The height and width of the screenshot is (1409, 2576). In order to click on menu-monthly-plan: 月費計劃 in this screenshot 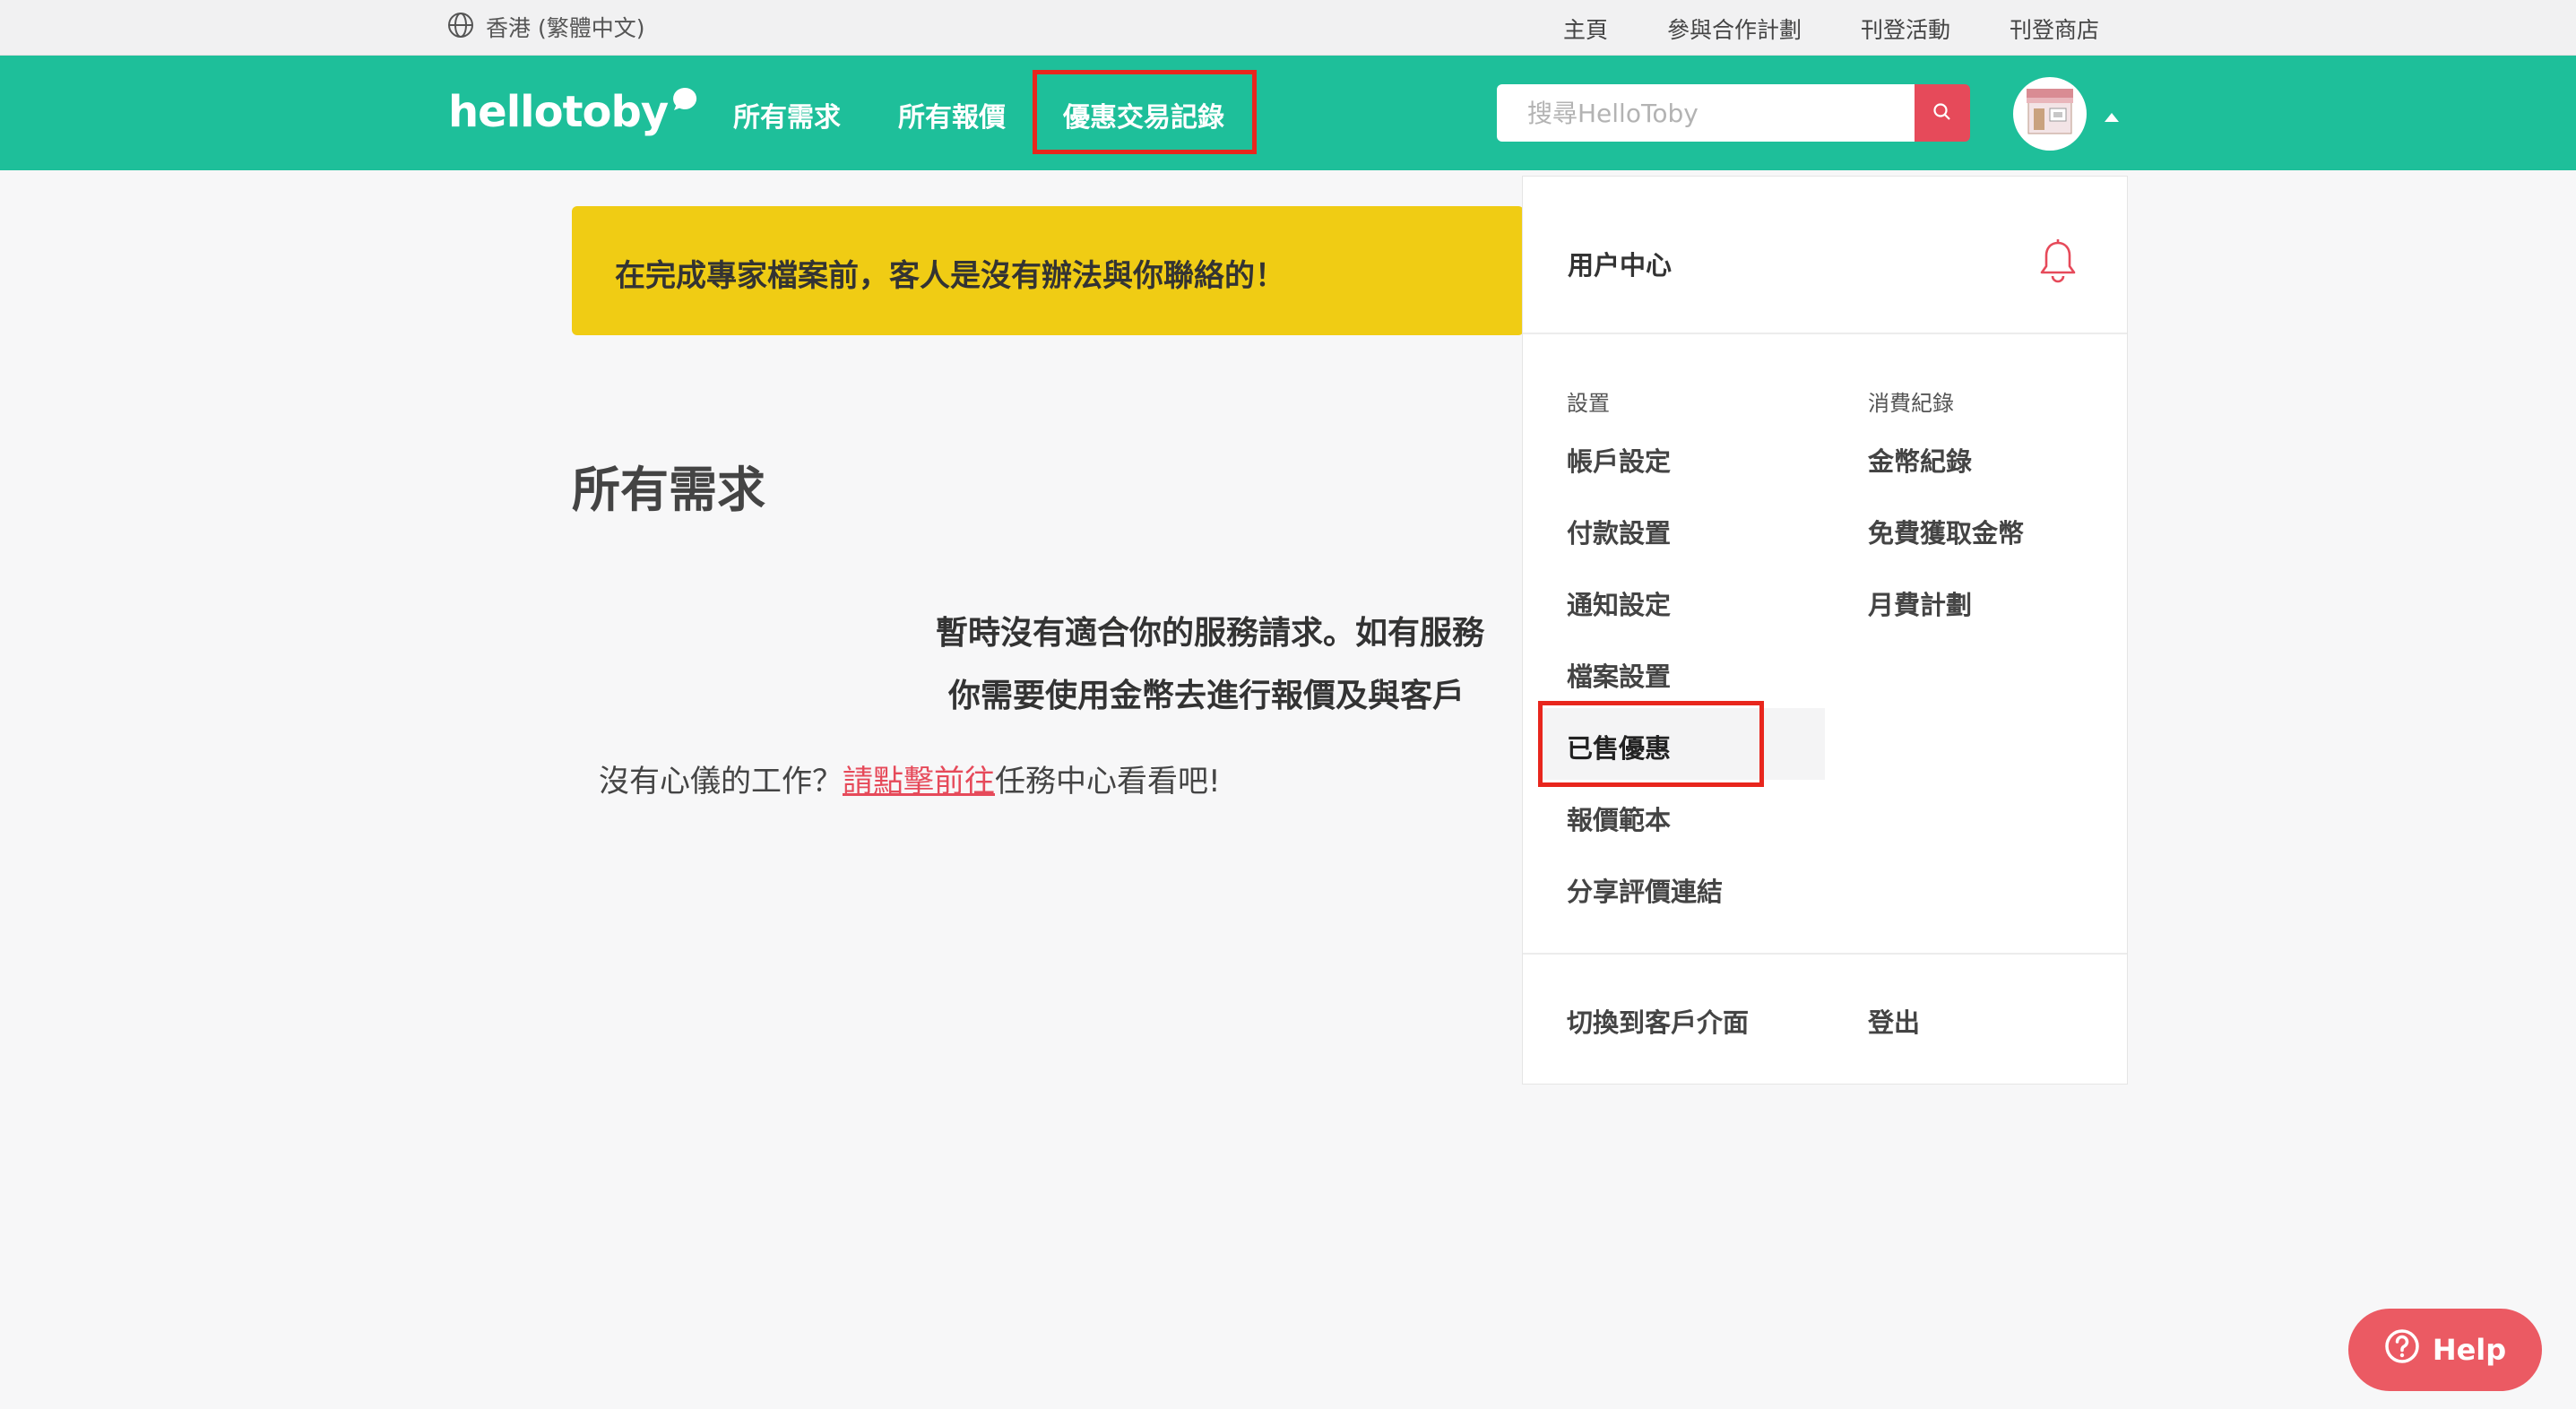, I will do `click(1920, 603)`.